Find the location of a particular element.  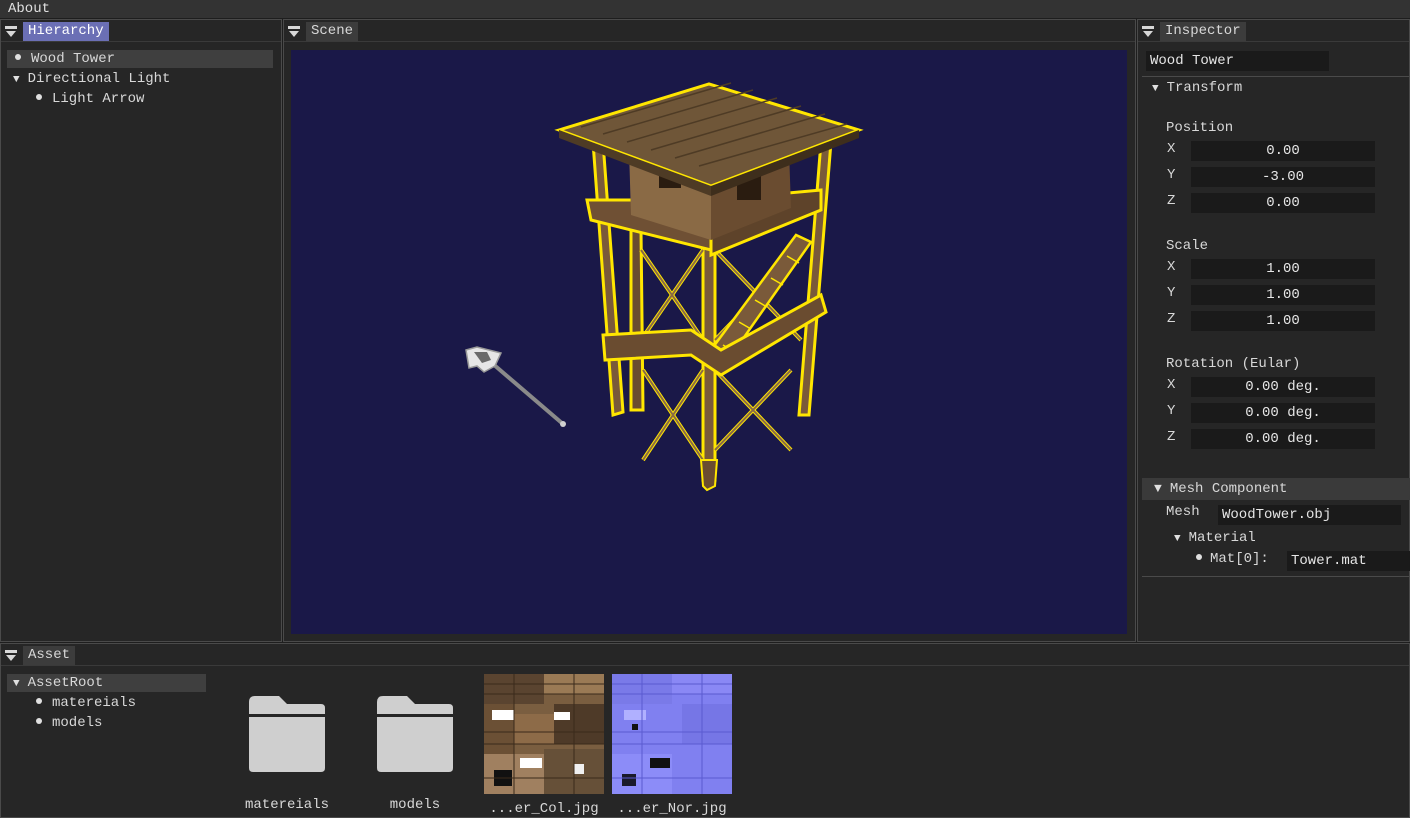

hierarchy-item-label: Directional Light is located at coordinates (99, 79).